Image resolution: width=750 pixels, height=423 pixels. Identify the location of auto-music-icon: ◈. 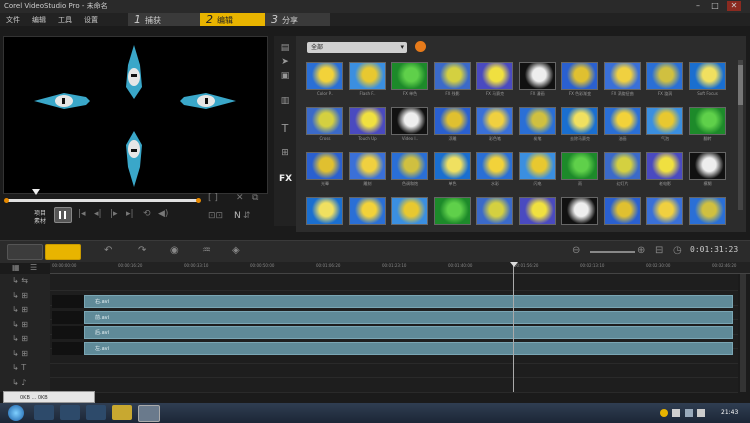
(236, 250).